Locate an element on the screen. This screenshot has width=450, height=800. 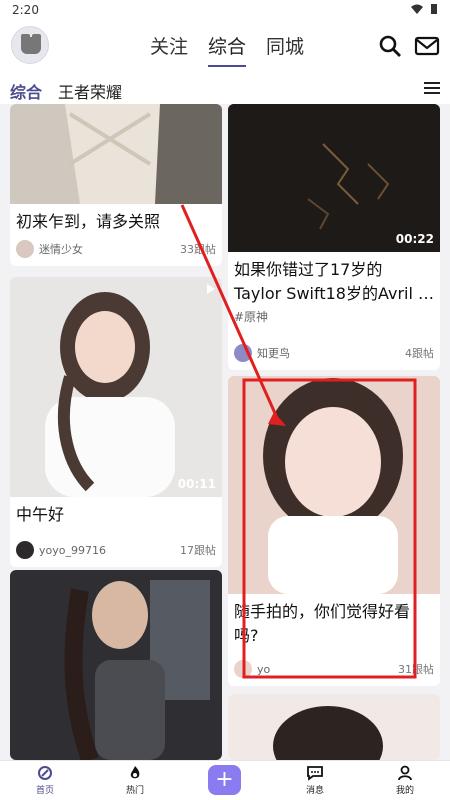
status-time: 2:20 is located at coordinates (25, 10).